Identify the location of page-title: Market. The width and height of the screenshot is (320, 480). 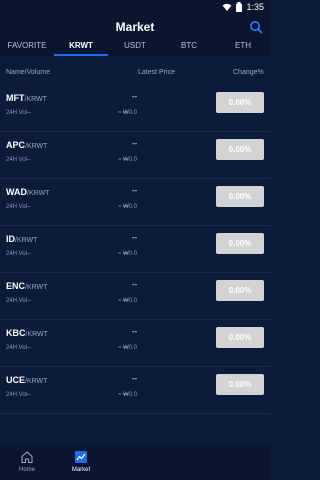
(135, 27).